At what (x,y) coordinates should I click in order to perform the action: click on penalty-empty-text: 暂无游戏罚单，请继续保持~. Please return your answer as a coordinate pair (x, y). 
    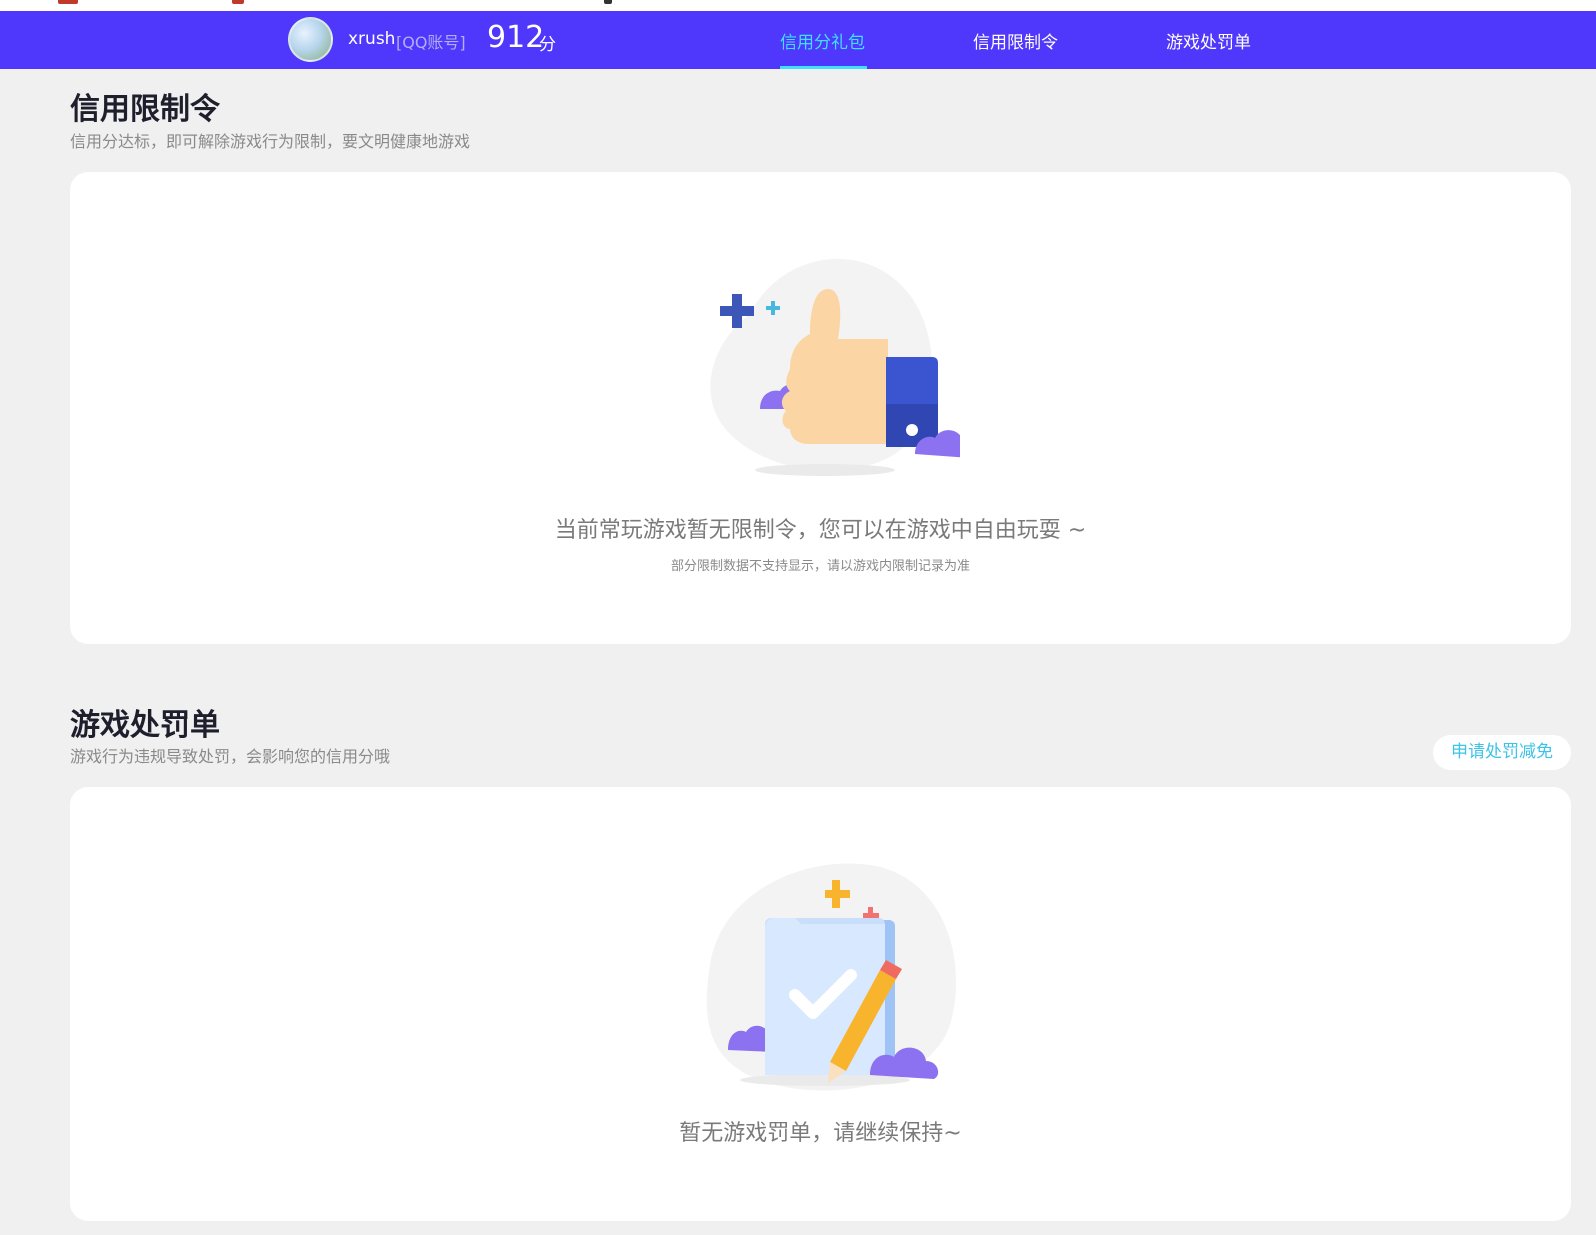
    Looking at the image, I should click on (820, 1133).